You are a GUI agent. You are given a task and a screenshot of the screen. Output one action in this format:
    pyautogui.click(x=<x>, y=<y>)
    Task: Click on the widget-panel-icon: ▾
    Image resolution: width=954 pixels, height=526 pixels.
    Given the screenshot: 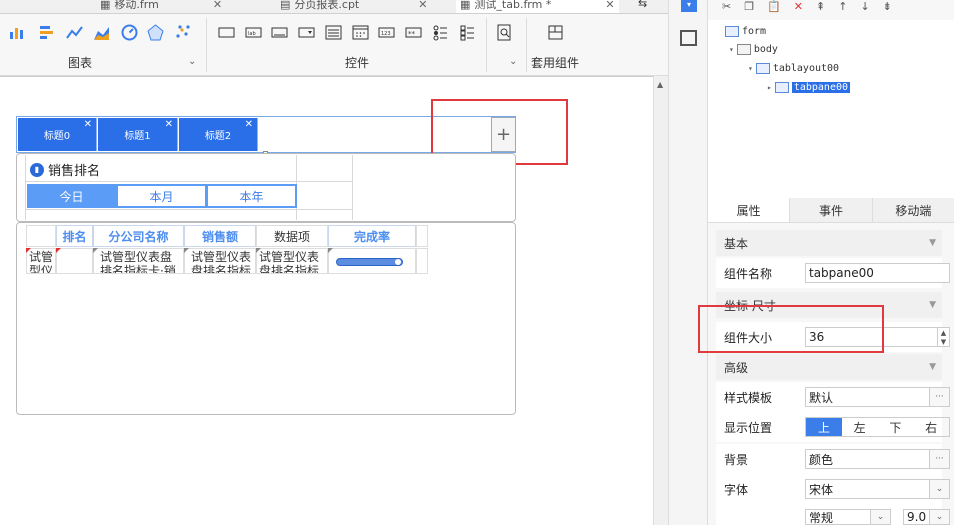 What is the action you would take?
    pyautogui.click(x=689, y=6)
    